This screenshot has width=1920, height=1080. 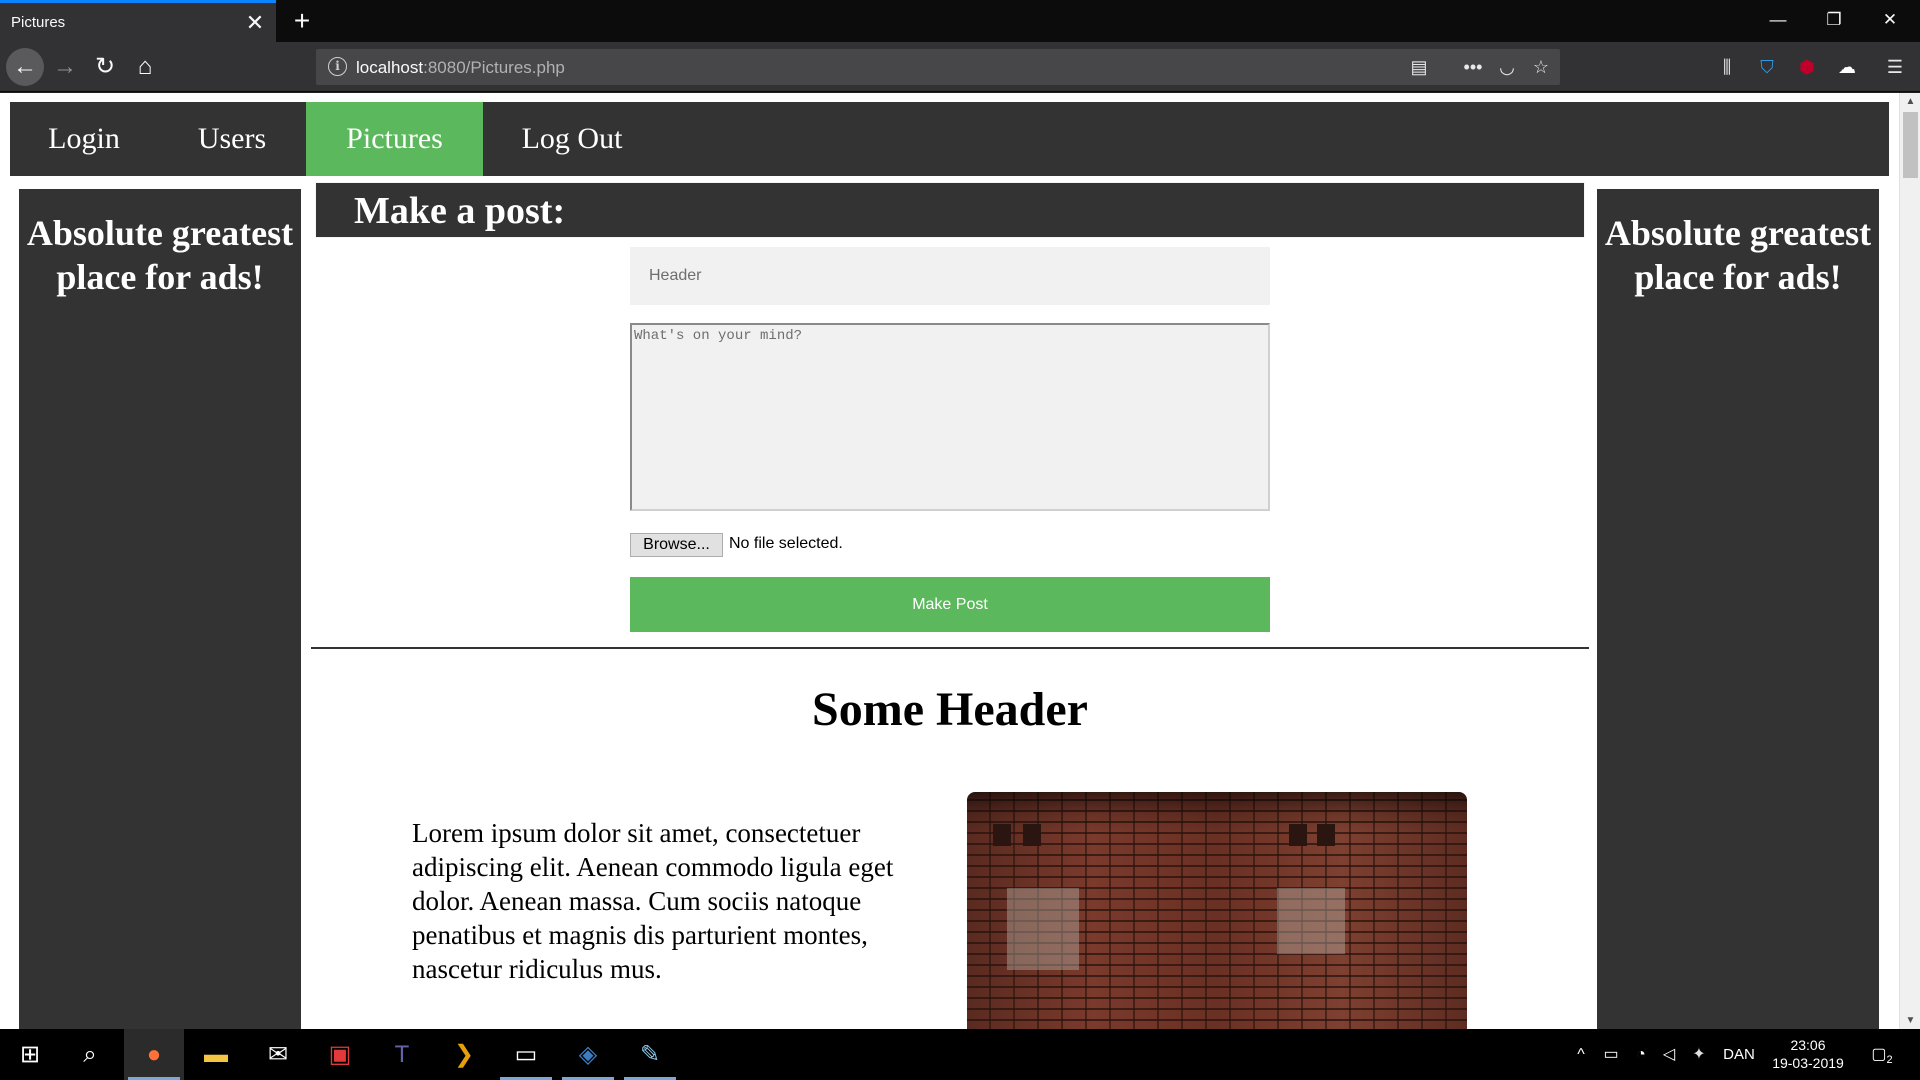 What do you see at coordinates (588, 1054) in the screenshot?
I see `visual-studio-icon: ◈` at bounding box center [588, 1054].